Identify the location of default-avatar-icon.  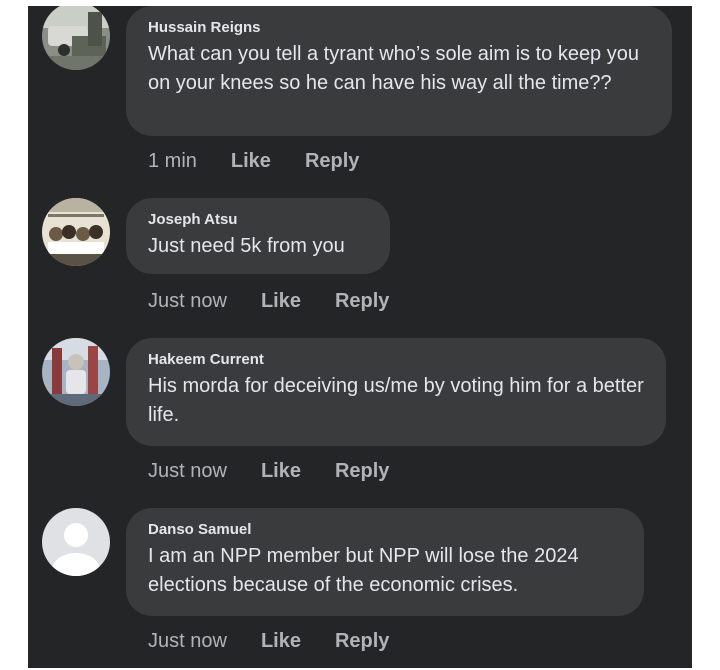
(76, 542).